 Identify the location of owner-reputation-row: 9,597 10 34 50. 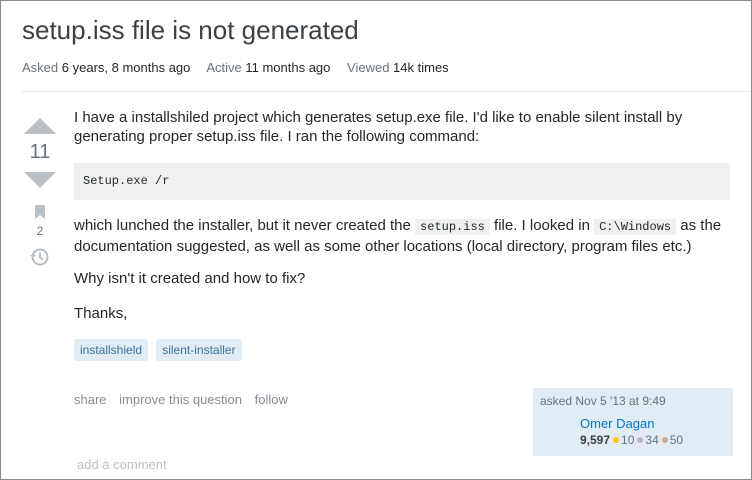
(631, 440).